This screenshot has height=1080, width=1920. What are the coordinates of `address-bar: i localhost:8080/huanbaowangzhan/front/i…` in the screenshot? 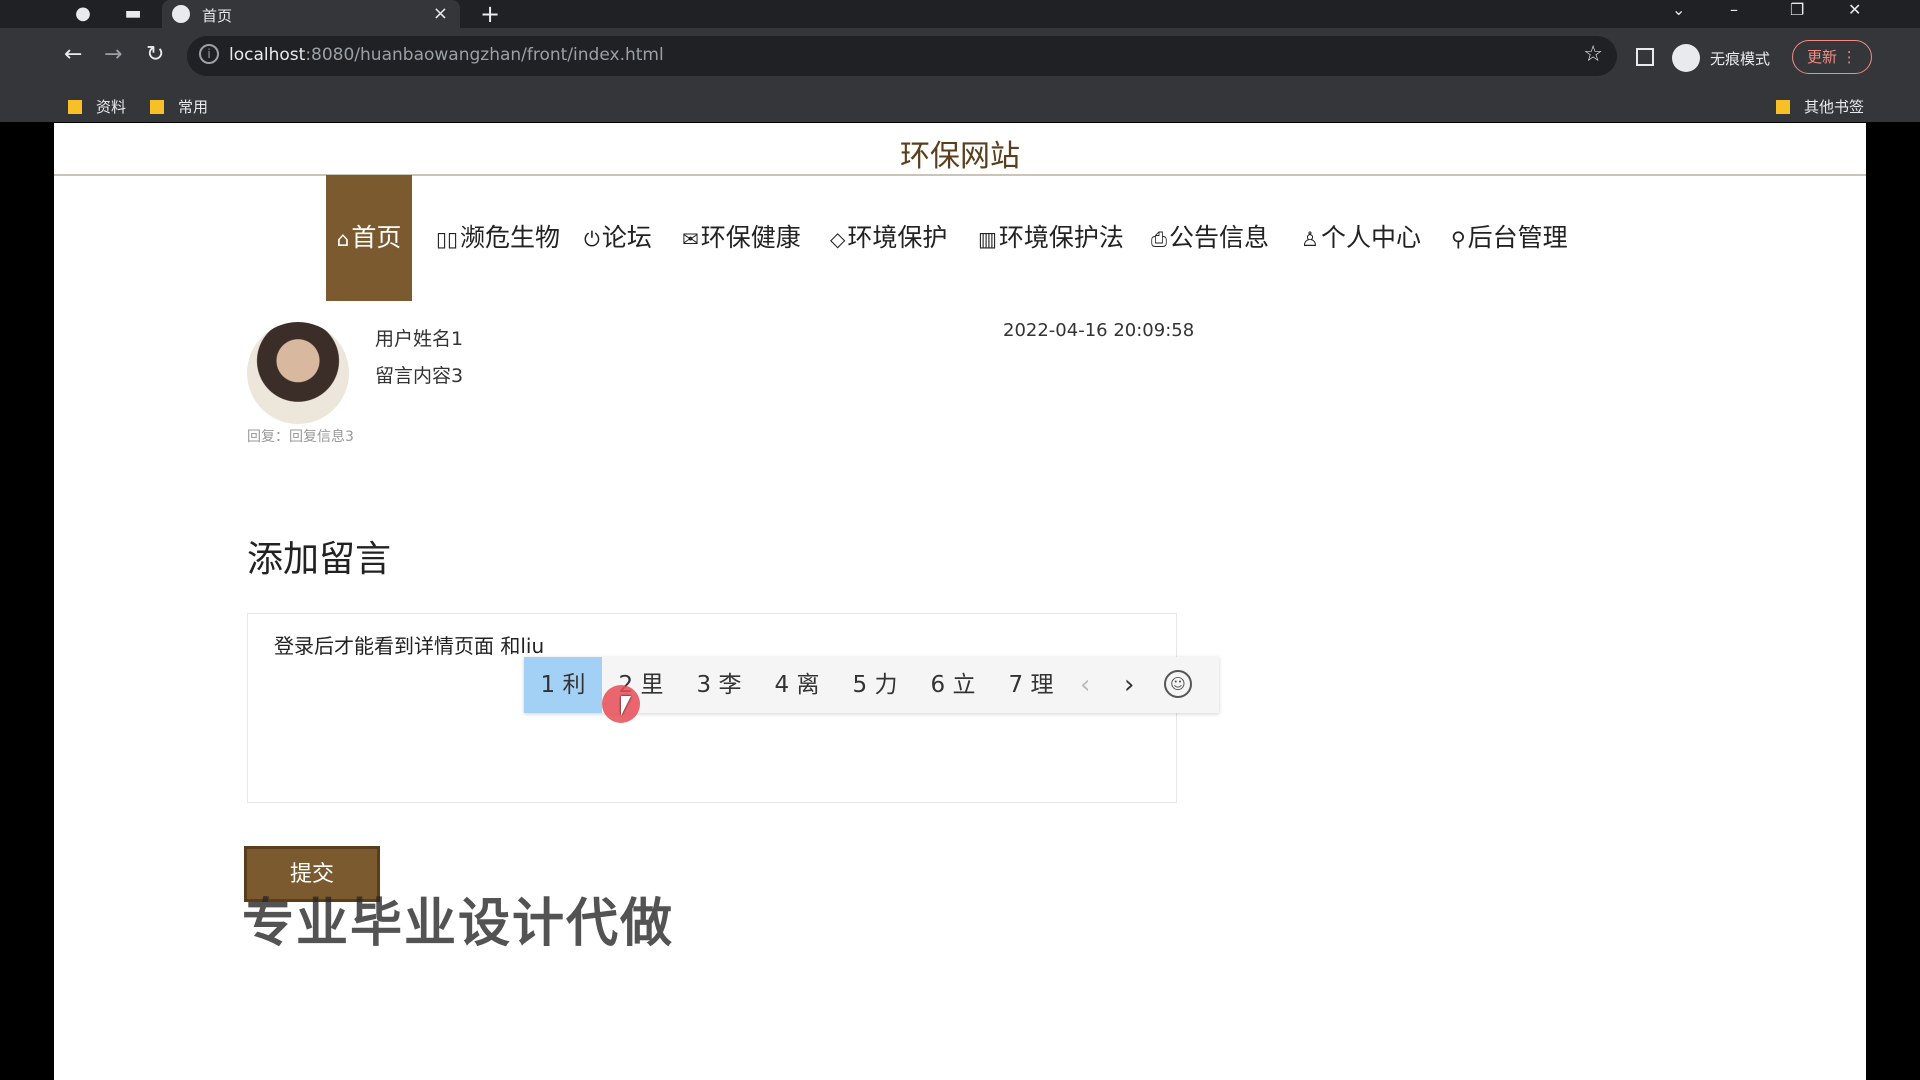 It's located at (902, 56).